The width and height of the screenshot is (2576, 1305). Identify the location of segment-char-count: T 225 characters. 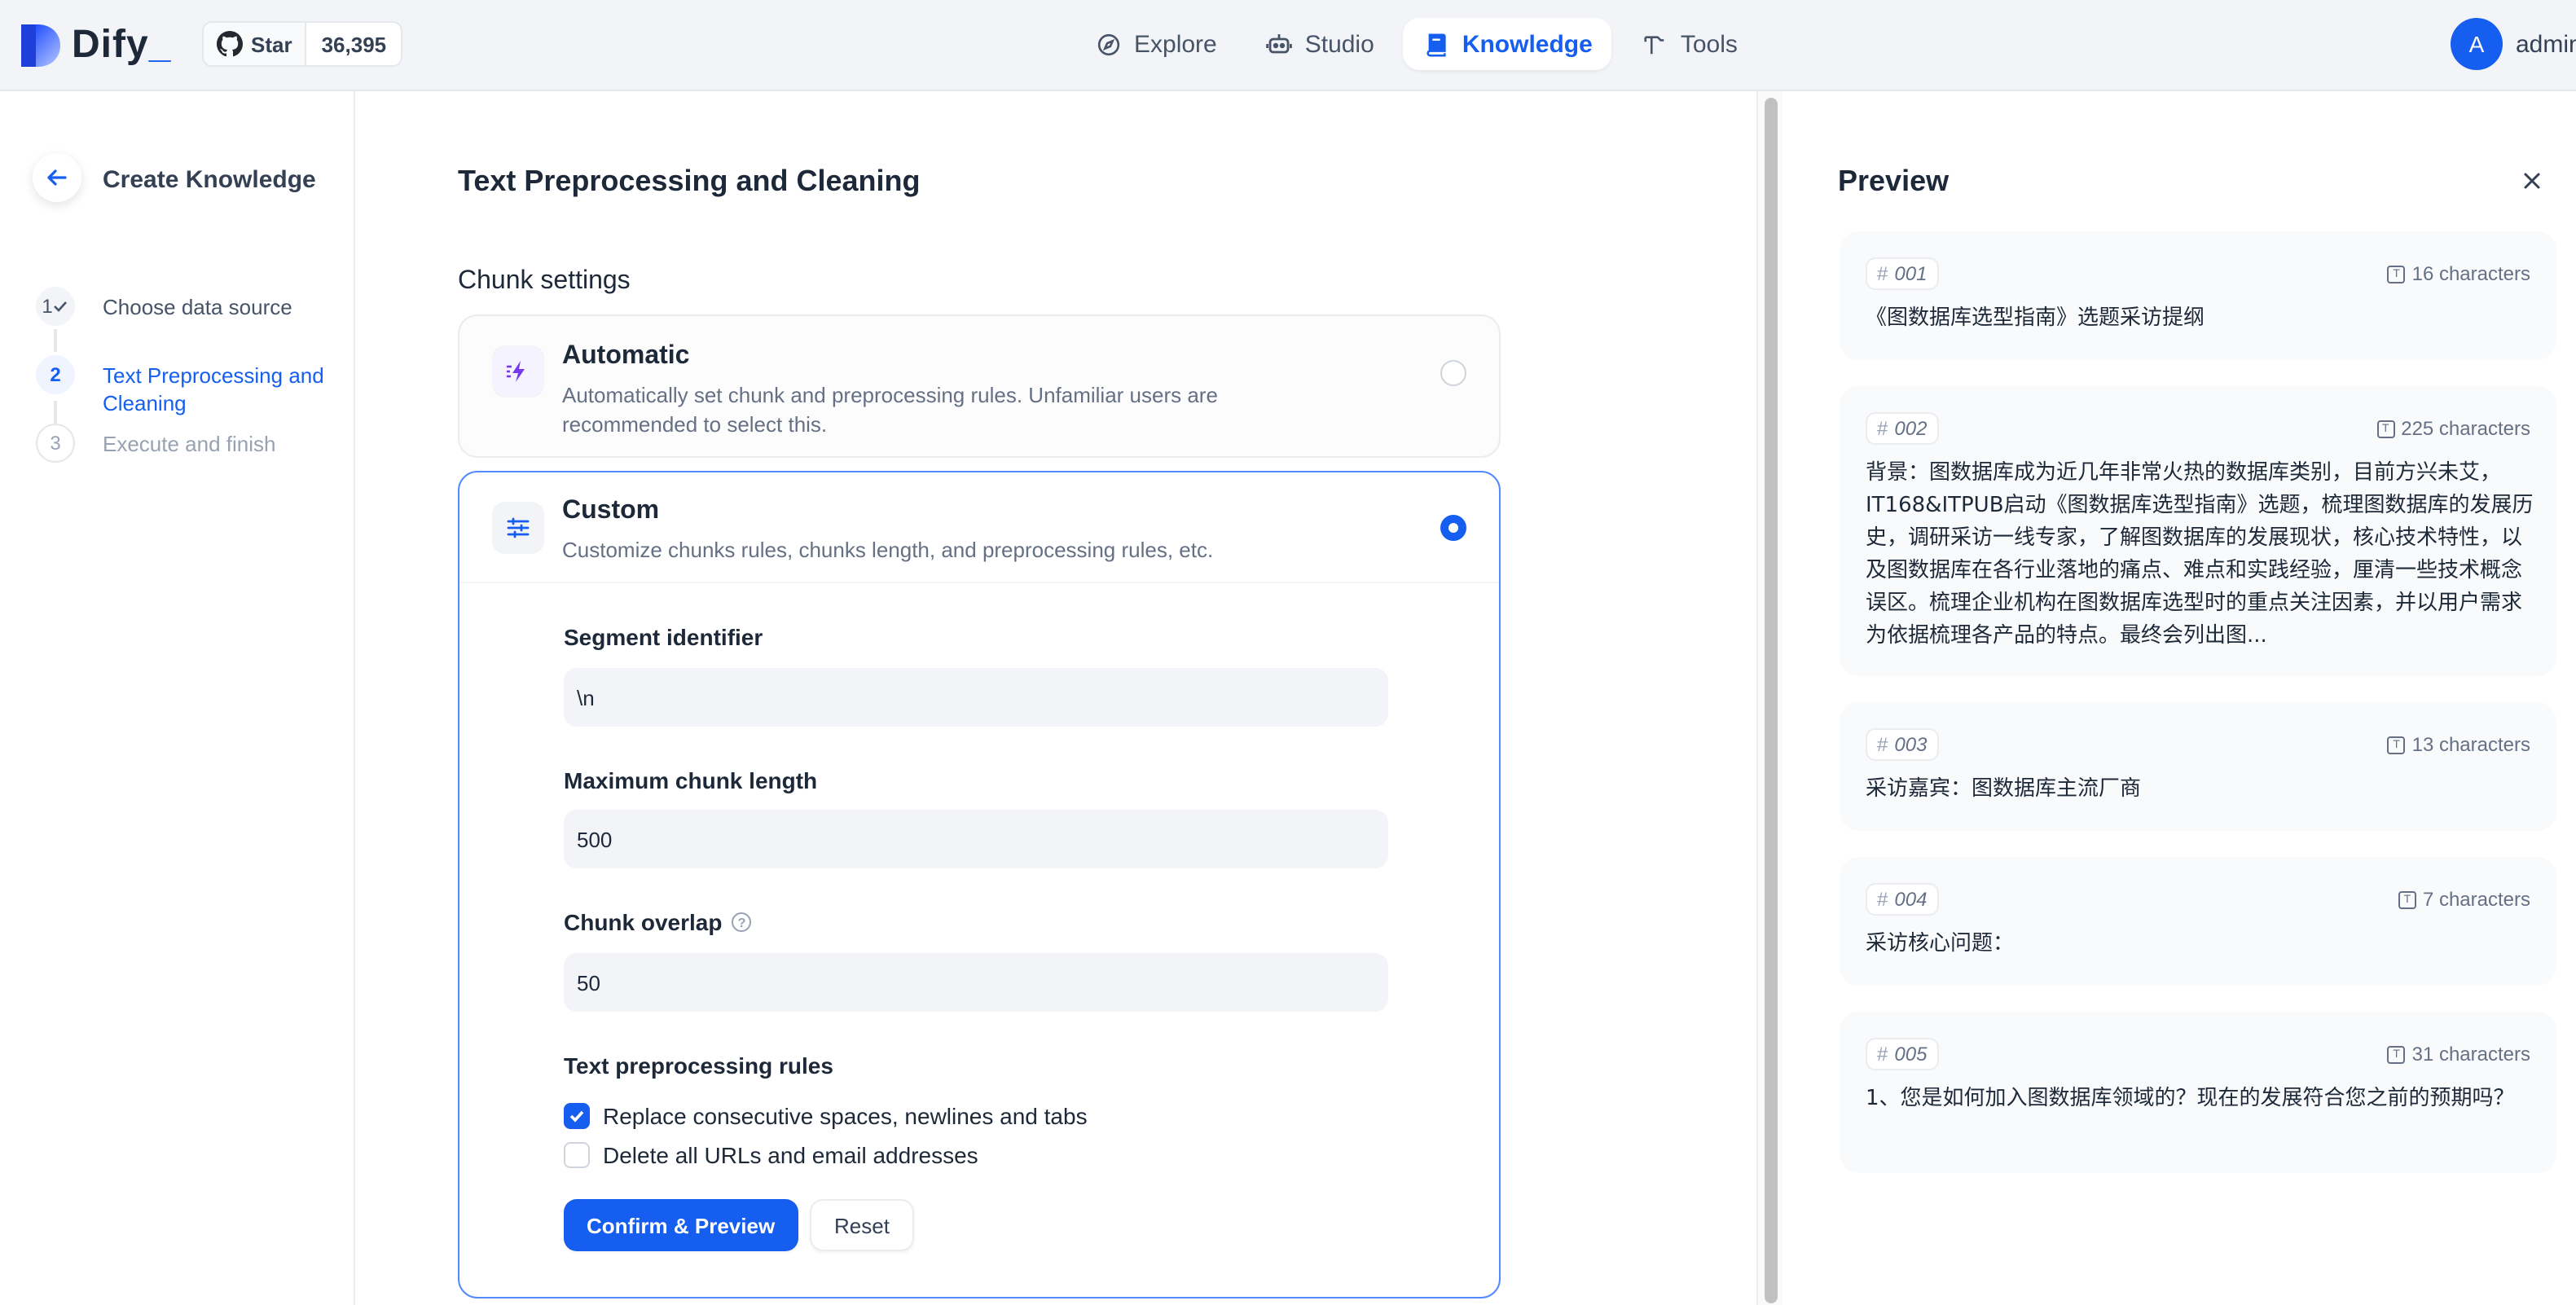
(2453, 428).